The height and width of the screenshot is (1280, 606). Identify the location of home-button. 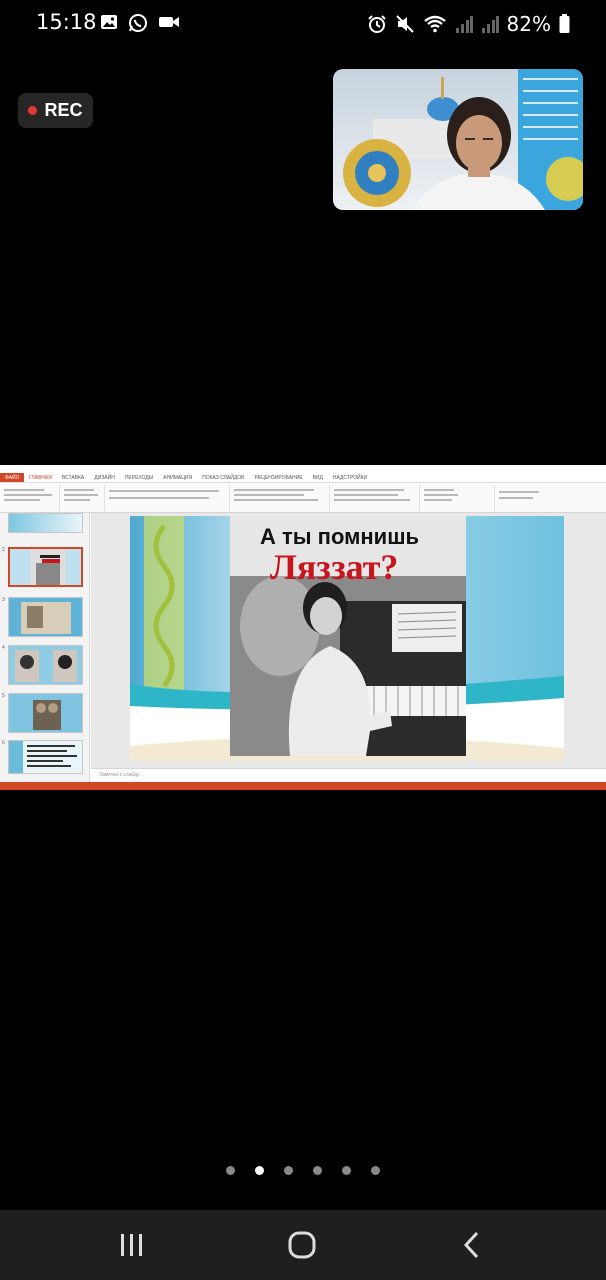
(302, 1245).